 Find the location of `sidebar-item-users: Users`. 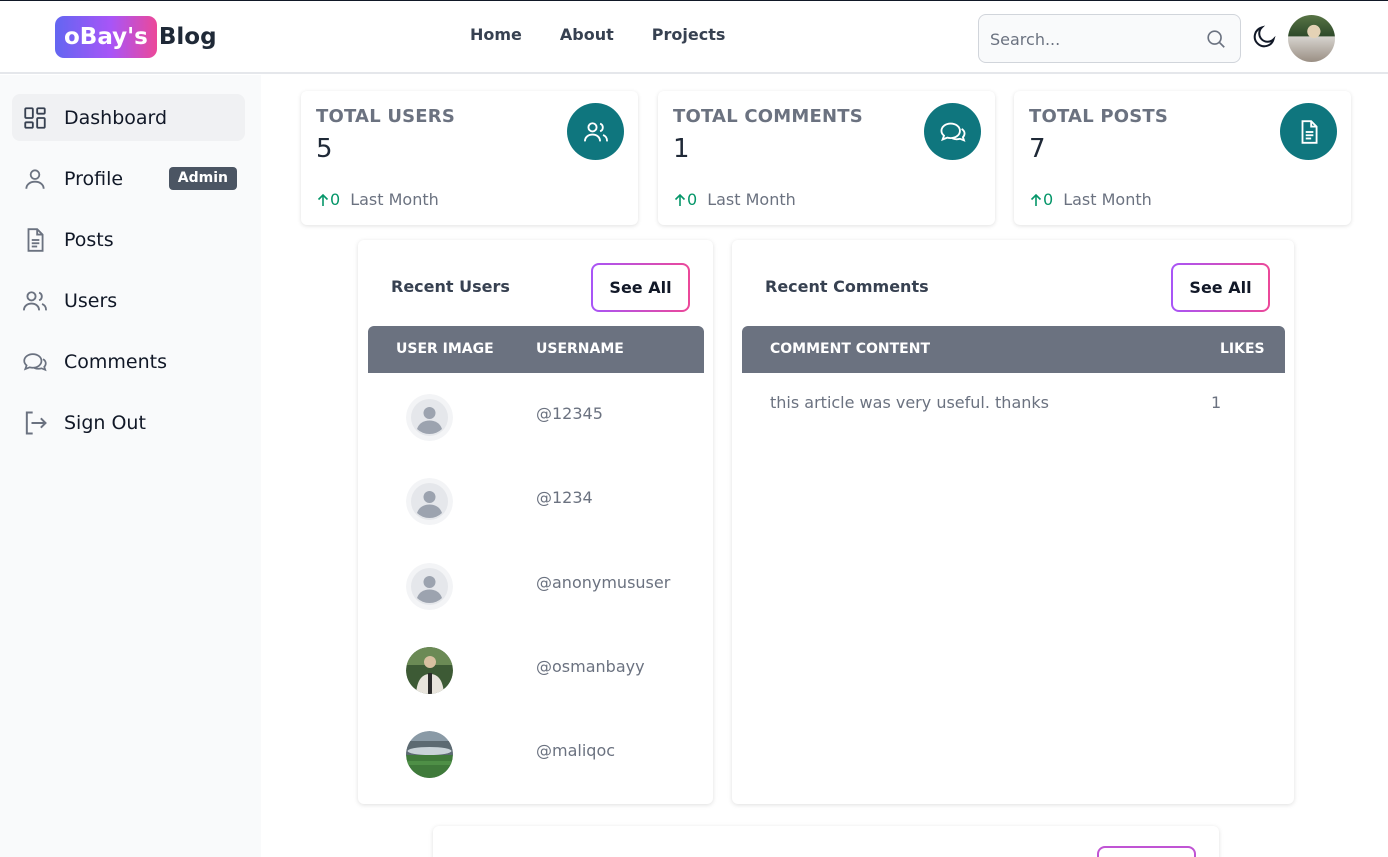

sidebar-item-users: Users is located at coordinates (128, 300).